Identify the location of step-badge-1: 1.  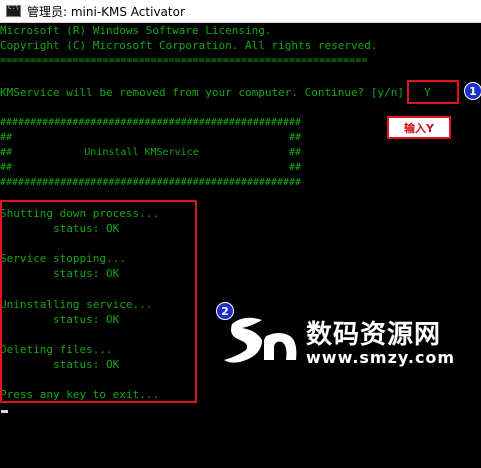
(472, 91).